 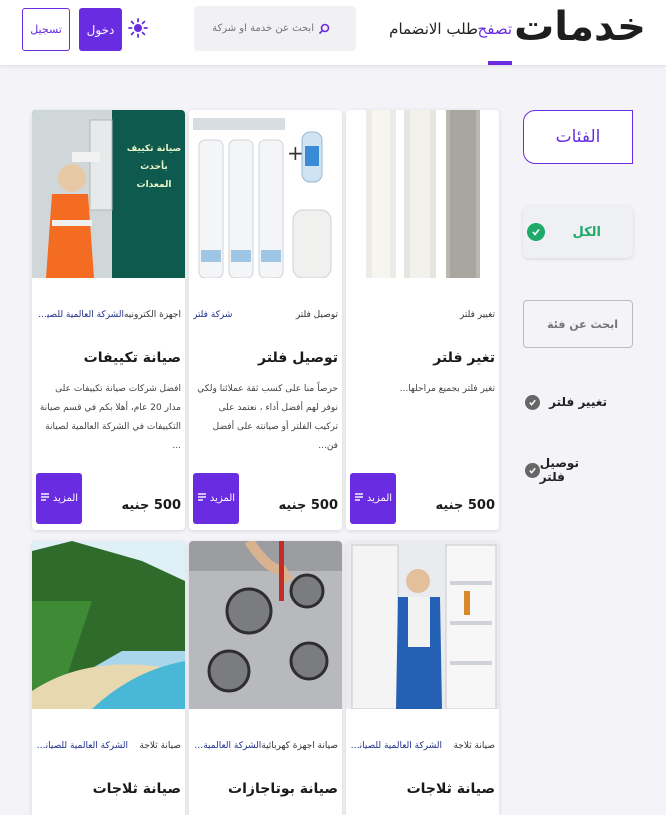 What do you see at coordinates (573, 324) in the screenshot?
I see `category-search-input` at bounding box center [573, 324].